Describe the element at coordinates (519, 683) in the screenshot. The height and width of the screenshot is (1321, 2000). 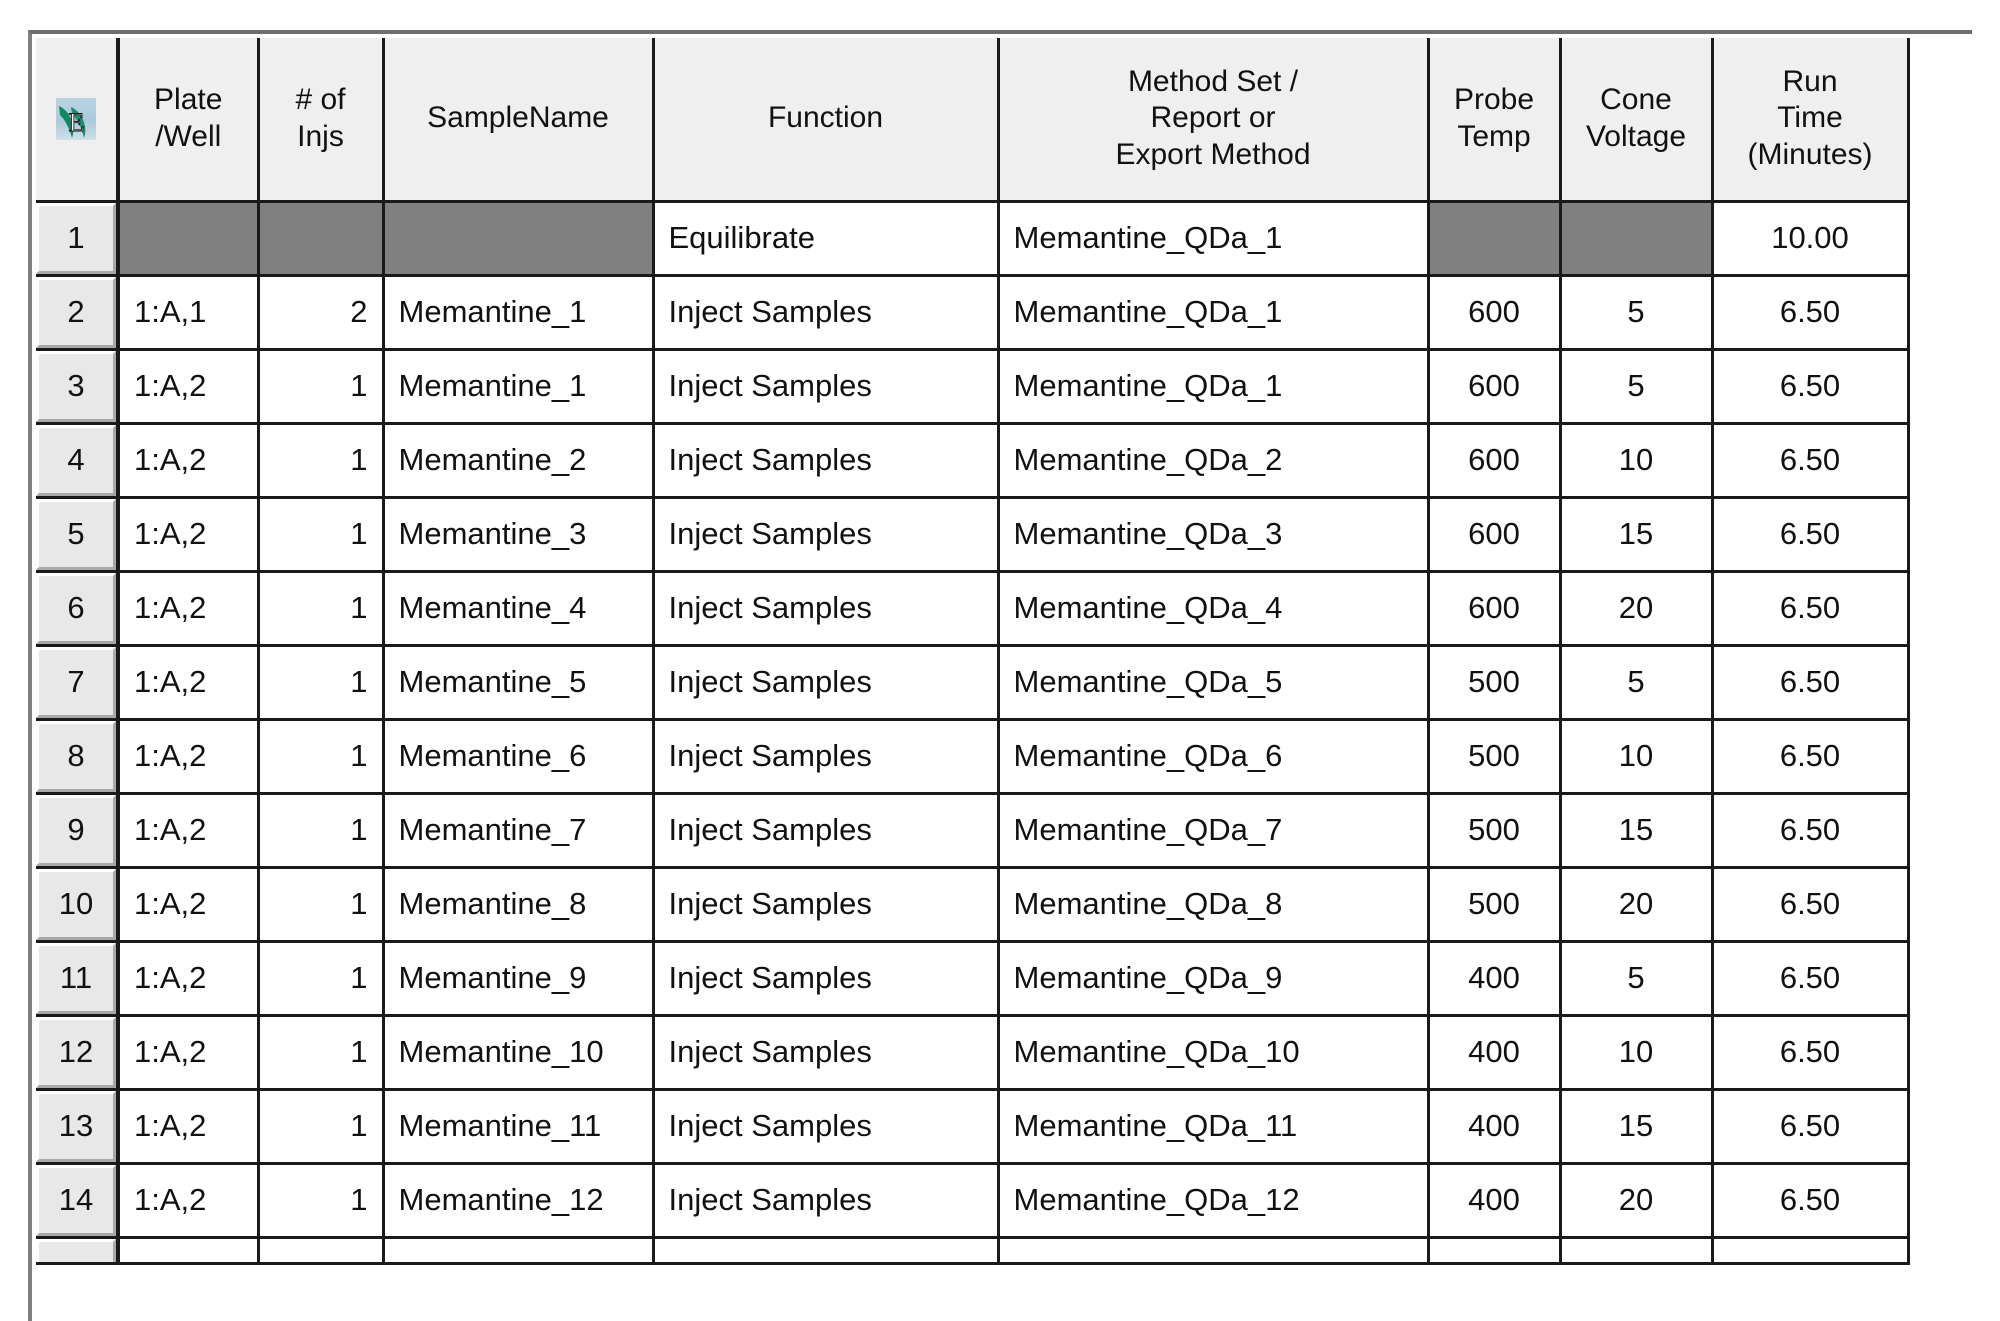
I see `cell-sample-name: Memantine_5` at that location.